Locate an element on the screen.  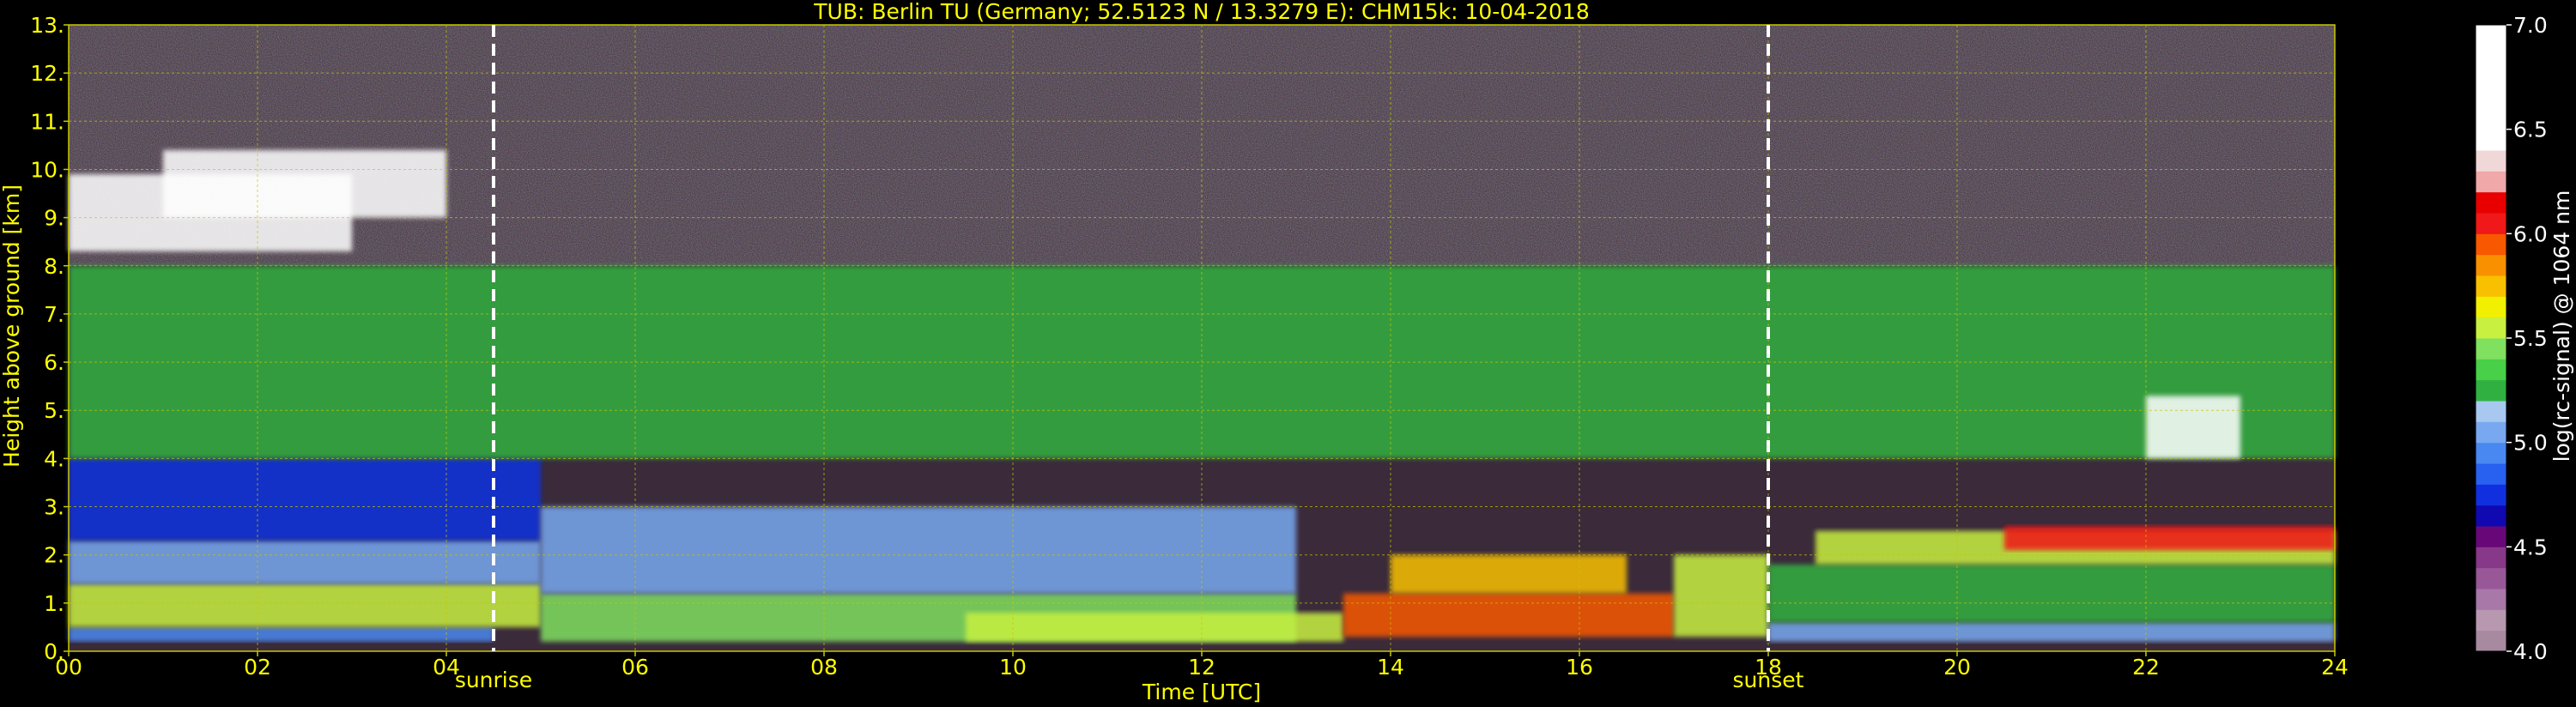
x-tick-label: 16 is located at coordinates (1579, 667).